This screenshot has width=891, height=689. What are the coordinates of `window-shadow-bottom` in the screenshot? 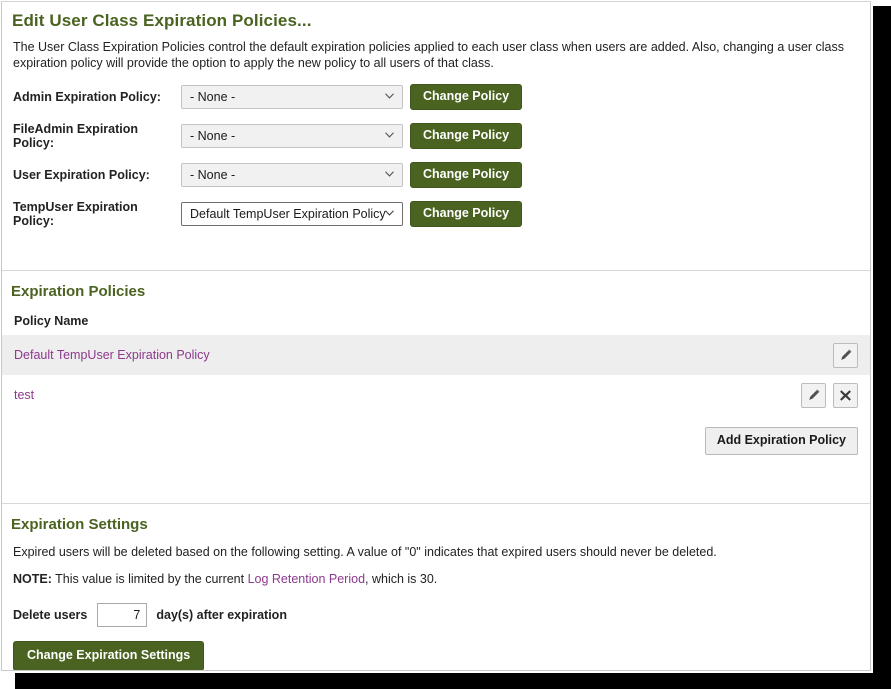 It's located at (452, 681).